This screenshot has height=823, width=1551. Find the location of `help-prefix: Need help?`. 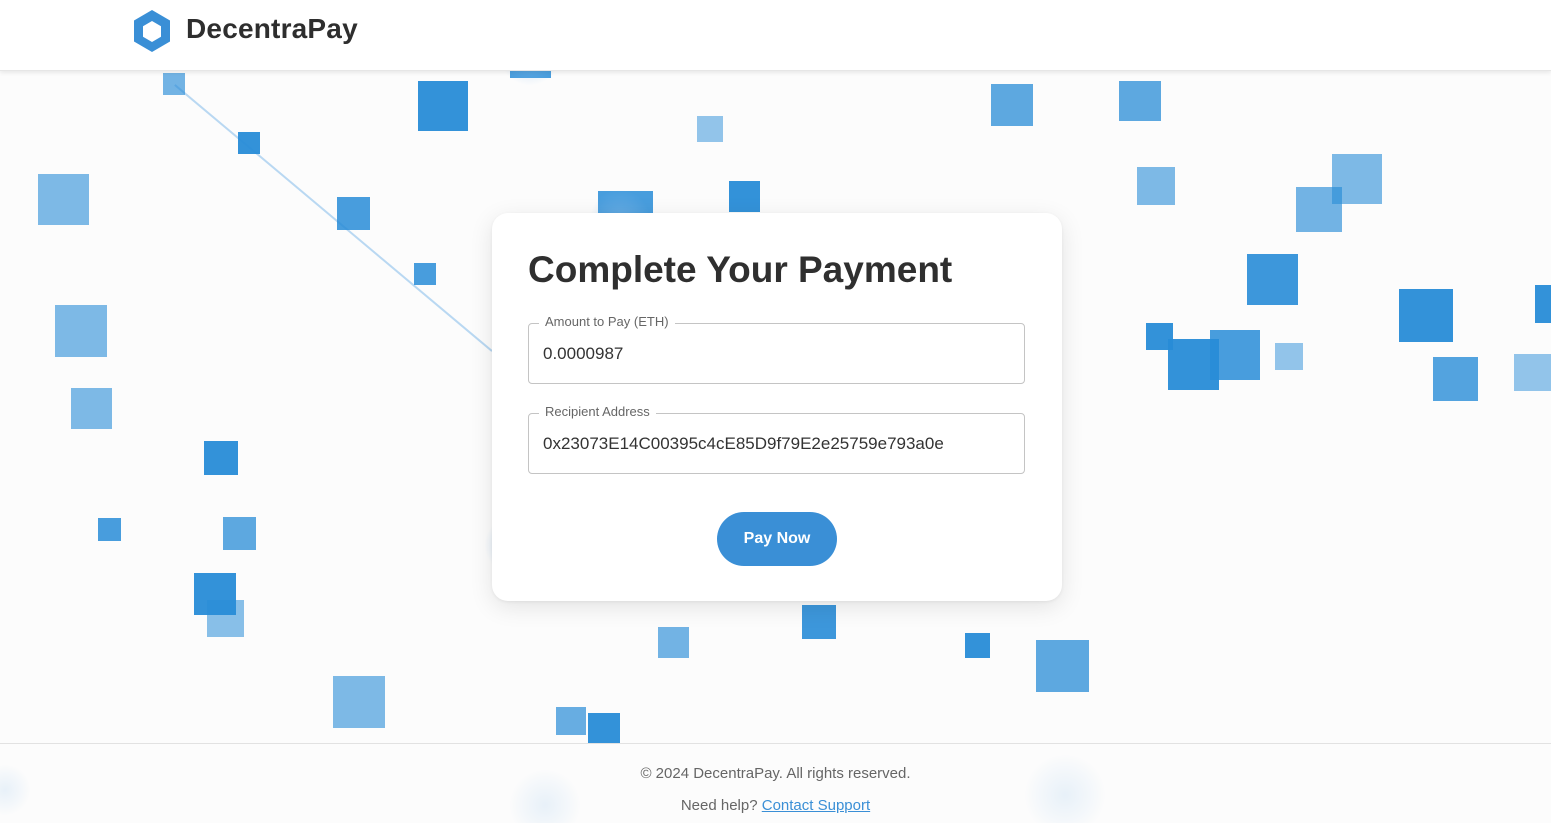

help-prefix: Need help? is located at coordinates (721, 805).